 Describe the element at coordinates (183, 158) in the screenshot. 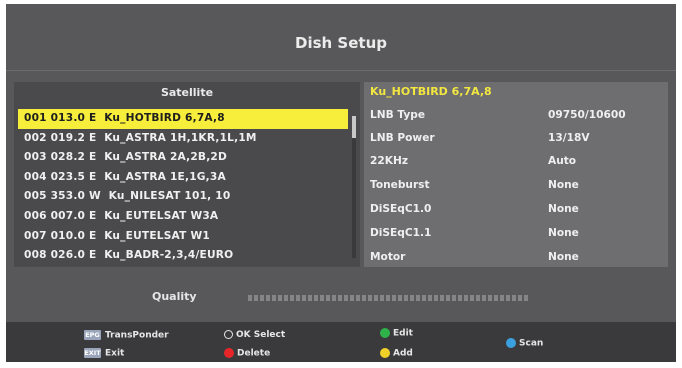

I see `satellite-item: 003 028.2 E Ku_ASTRA 2A,2B,2D` at that location.